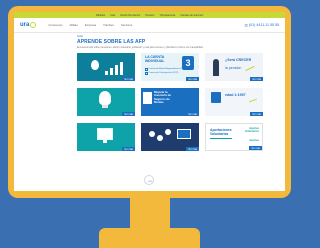 The width and height of the screenshot is (320, 248). I want to click on card-option: Cuenta de Edad Independiente (CEI), so click(165, 69).